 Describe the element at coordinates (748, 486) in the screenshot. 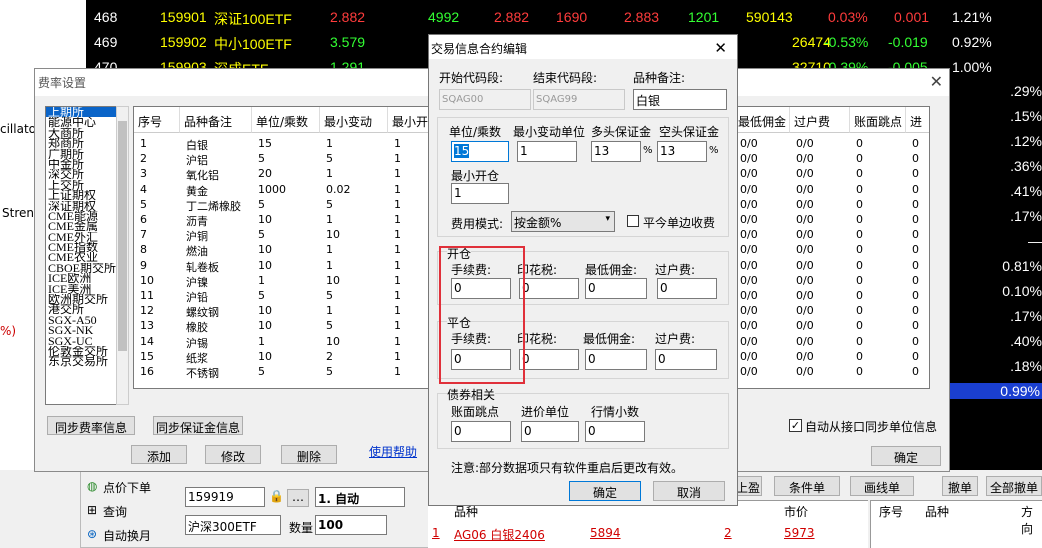

I see `toolbar-button: 上盈` at that location.